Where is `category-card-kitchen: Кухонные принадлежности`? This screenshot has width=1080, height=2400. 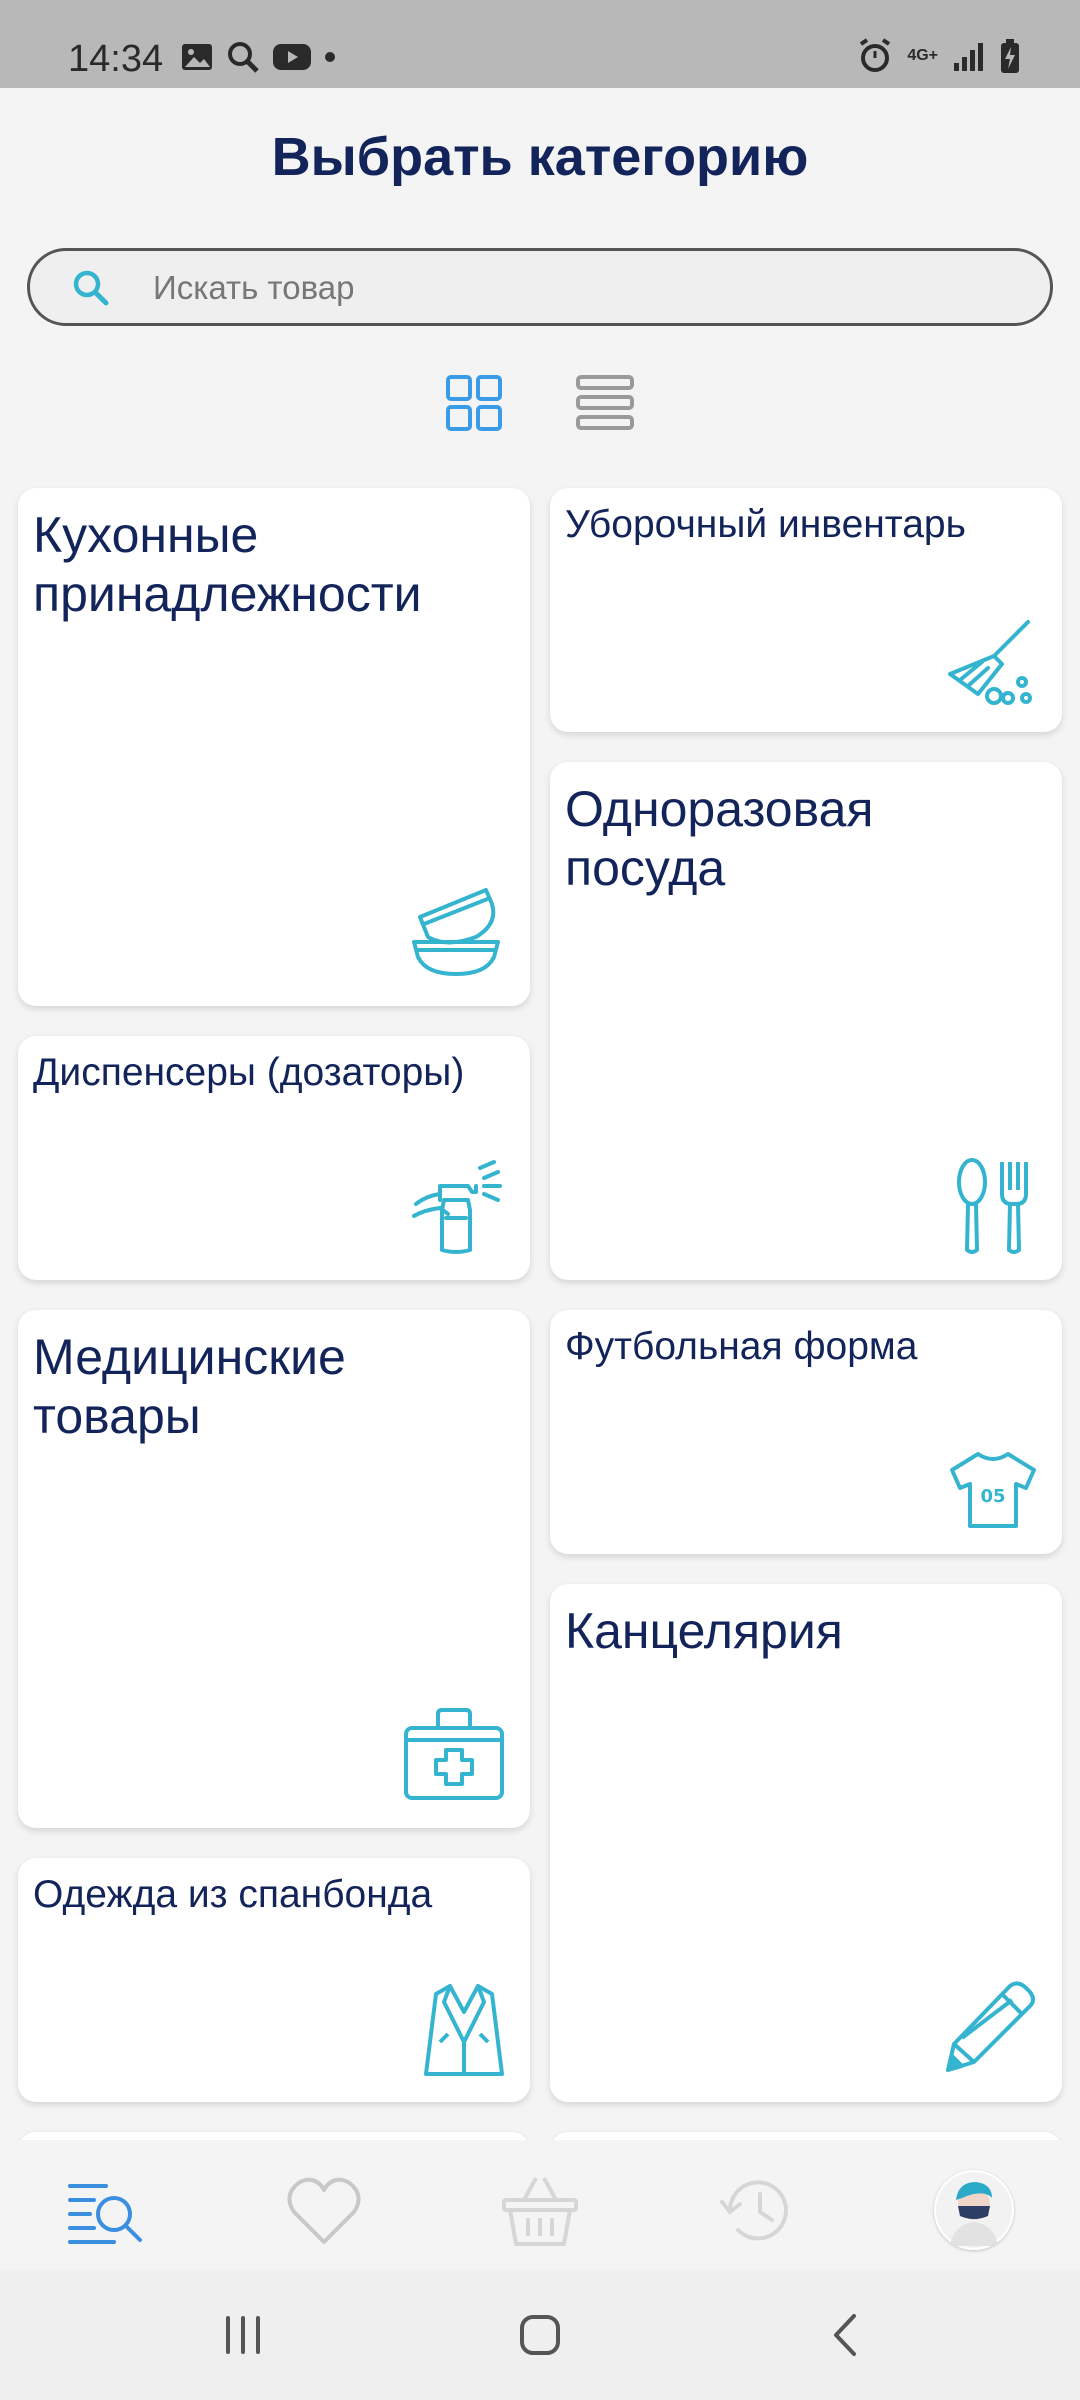
category-card-kitchen: Кухонные принадлежности is located at coordinates (274, 747).